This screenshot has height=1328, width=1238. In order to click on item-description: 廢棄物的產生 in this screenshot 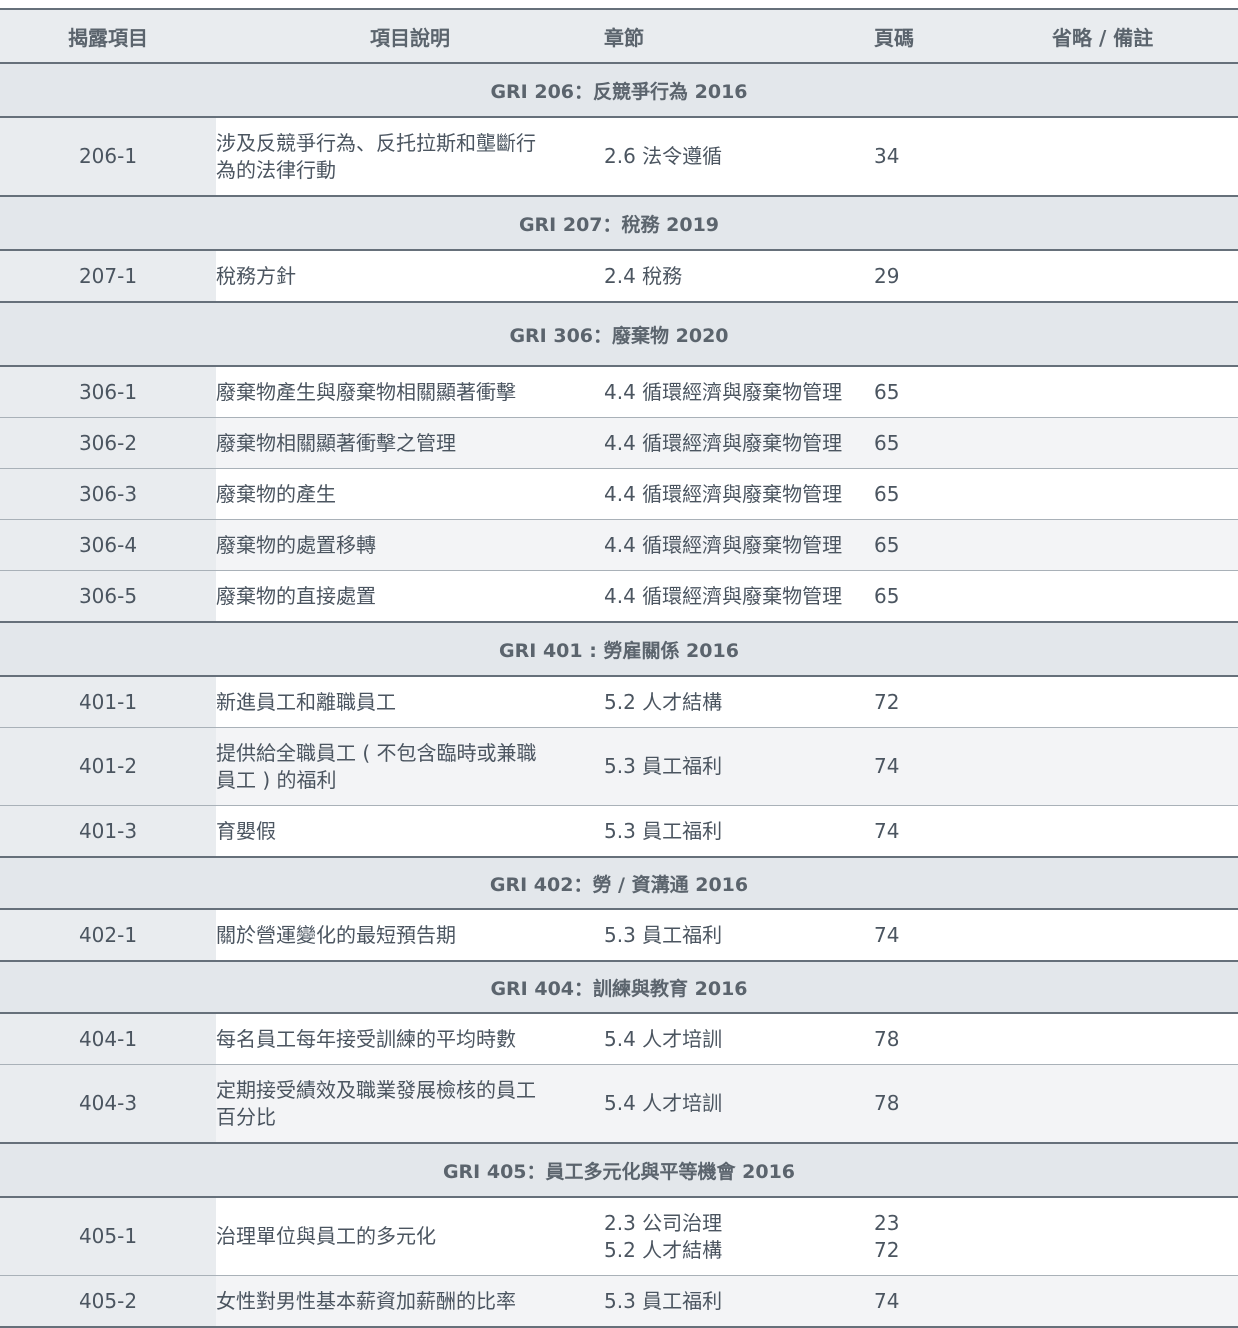, I will do `click(410, 494)`.